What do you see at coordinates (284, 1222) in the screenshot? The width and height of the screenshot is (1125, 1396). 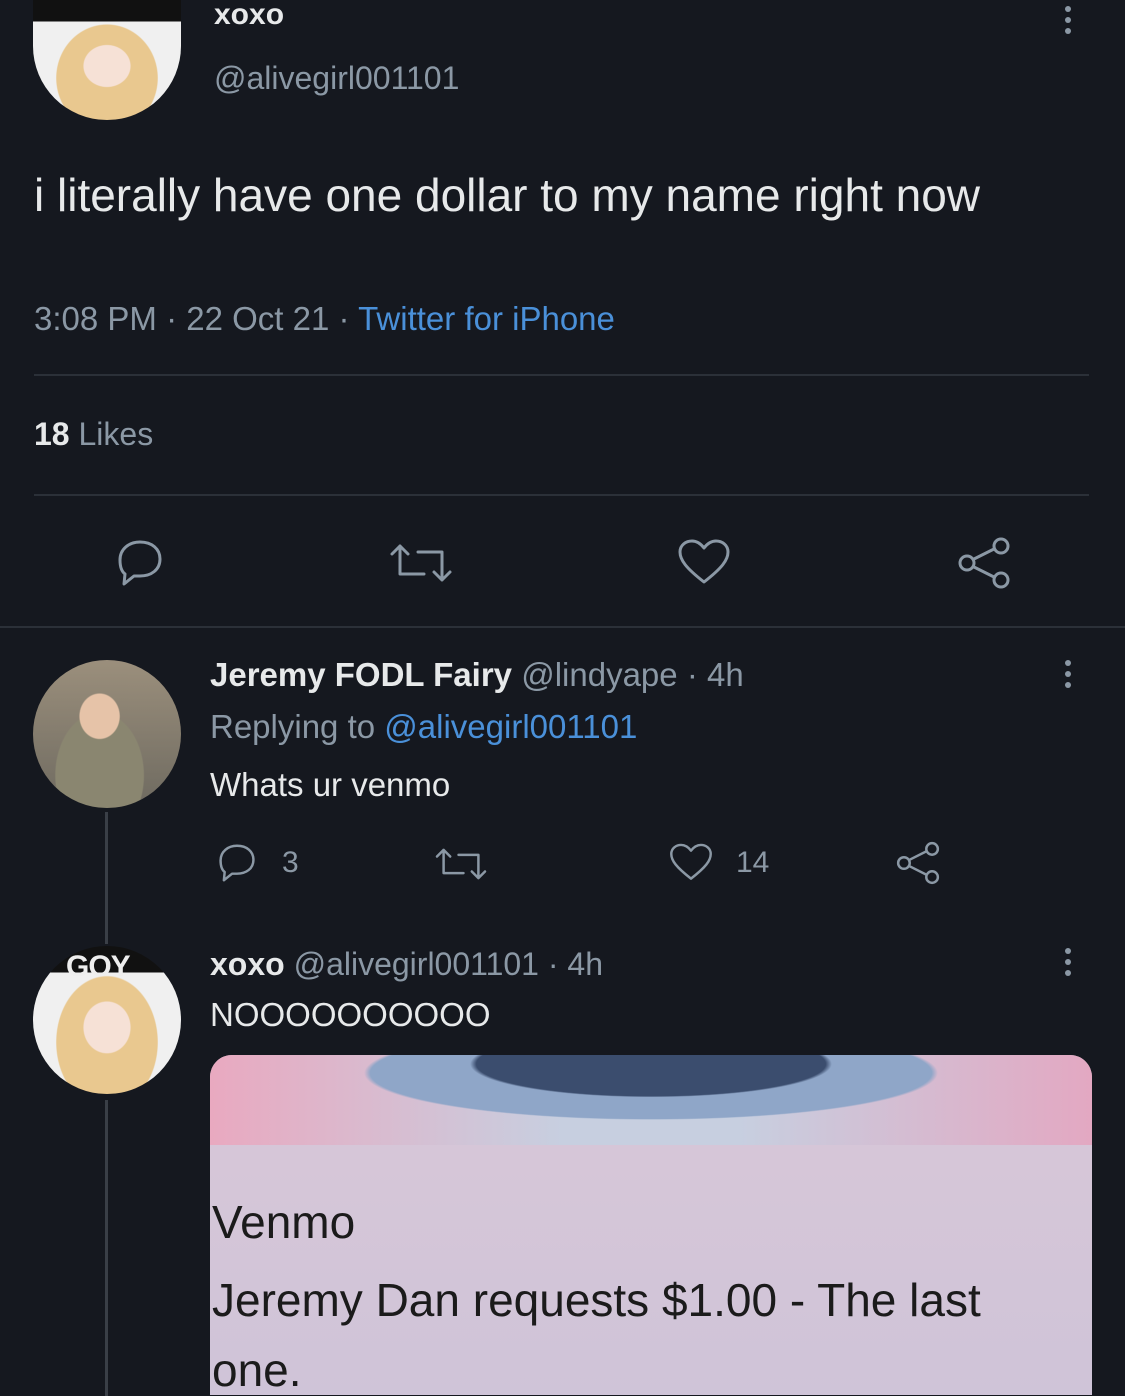 I see `card-title: Venmo` at bounding box center [284, 1222].